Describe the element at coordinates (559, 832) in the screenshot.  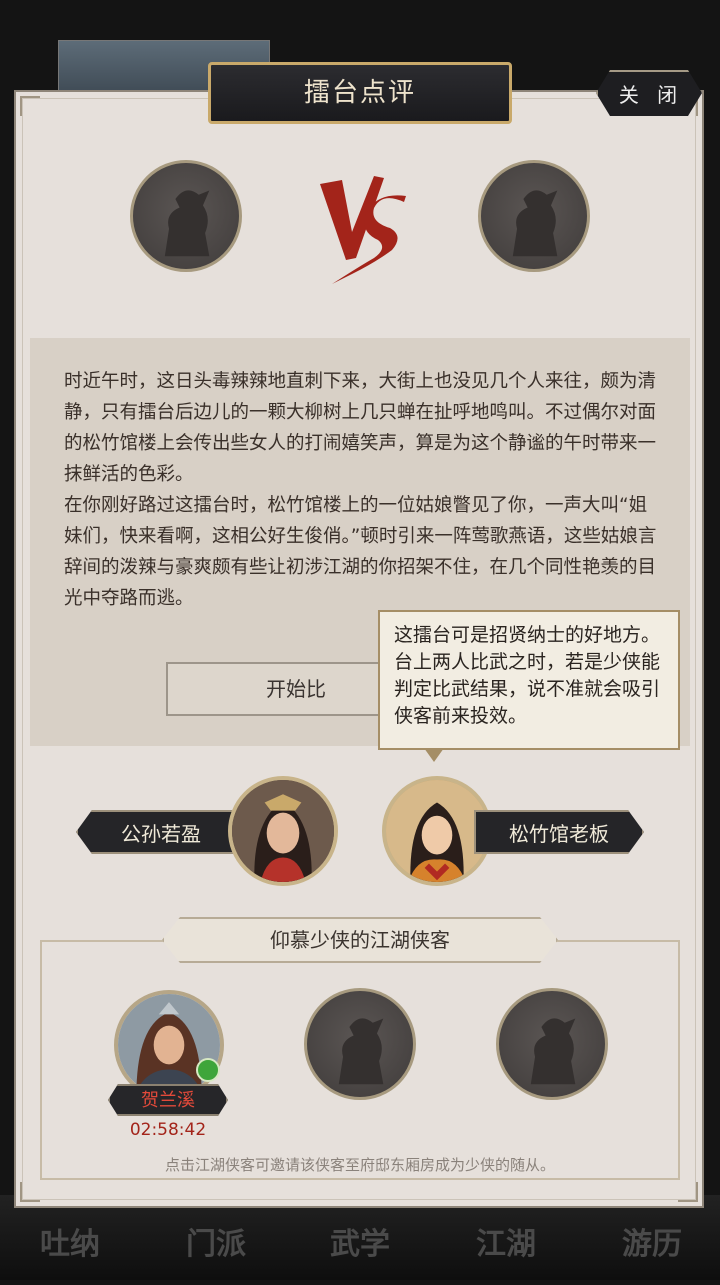
I see `fighter-right-name: 松竹馆老板` at that location.